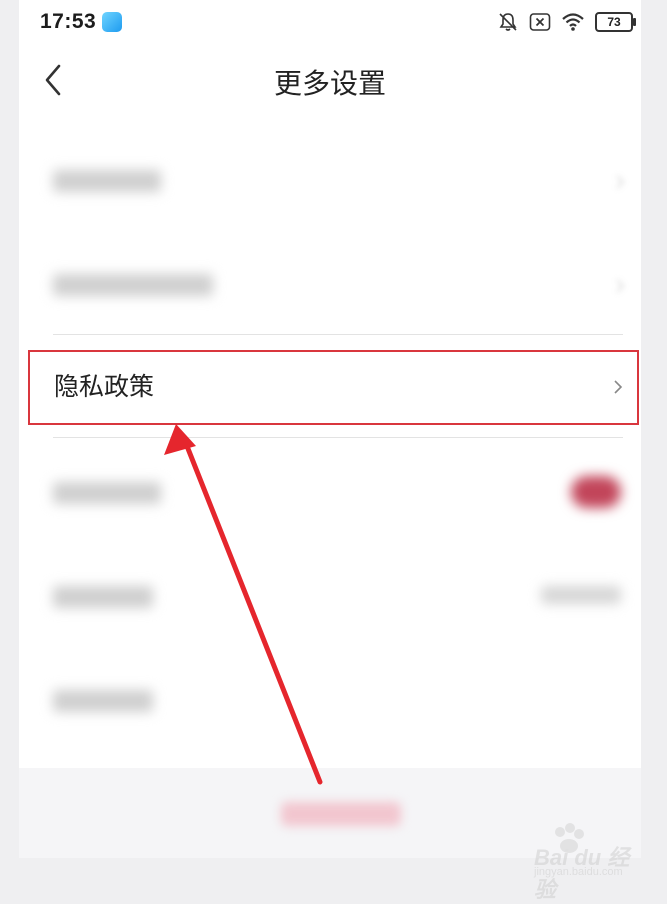 The width and height of the screenshot is (667, 904). I want to click on status-icons: 73, so click(566, 22).